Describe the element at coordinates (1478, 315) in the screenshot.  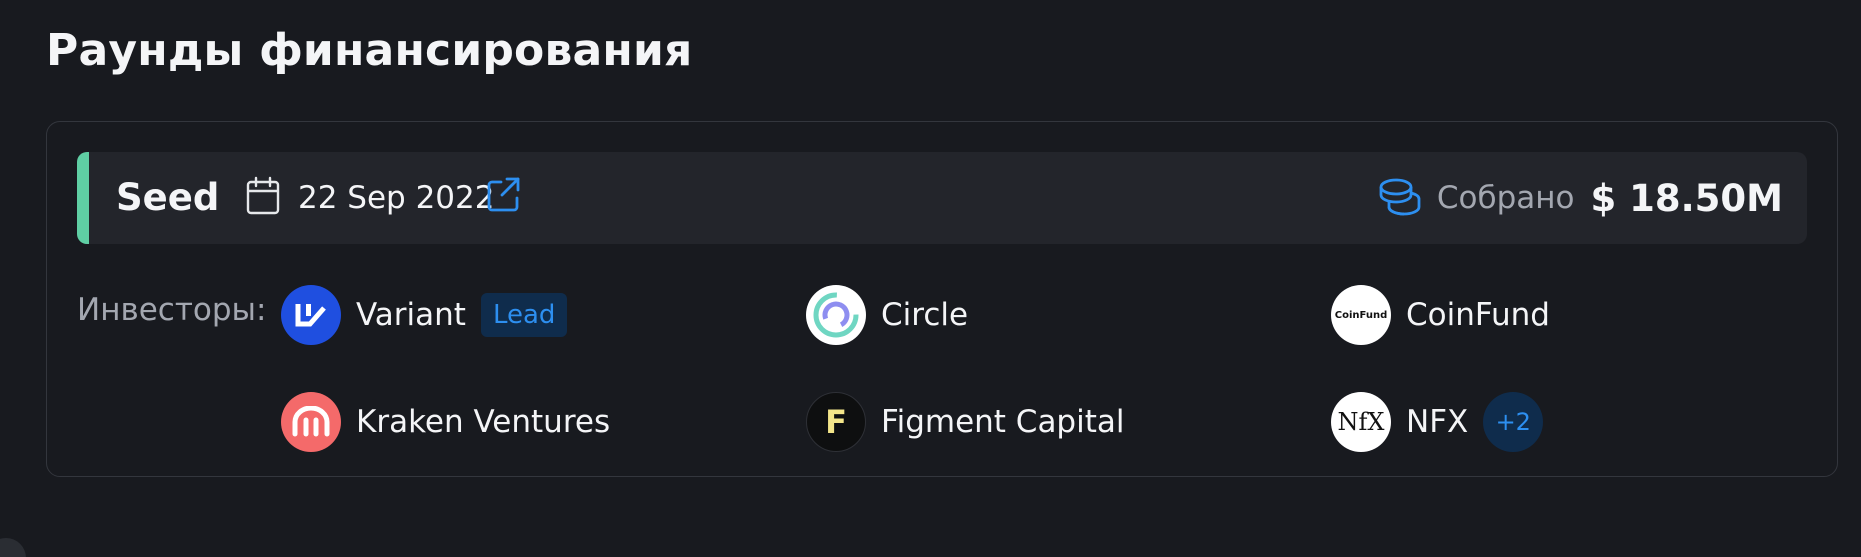
I see `investor-name: CoinFund` at that location.